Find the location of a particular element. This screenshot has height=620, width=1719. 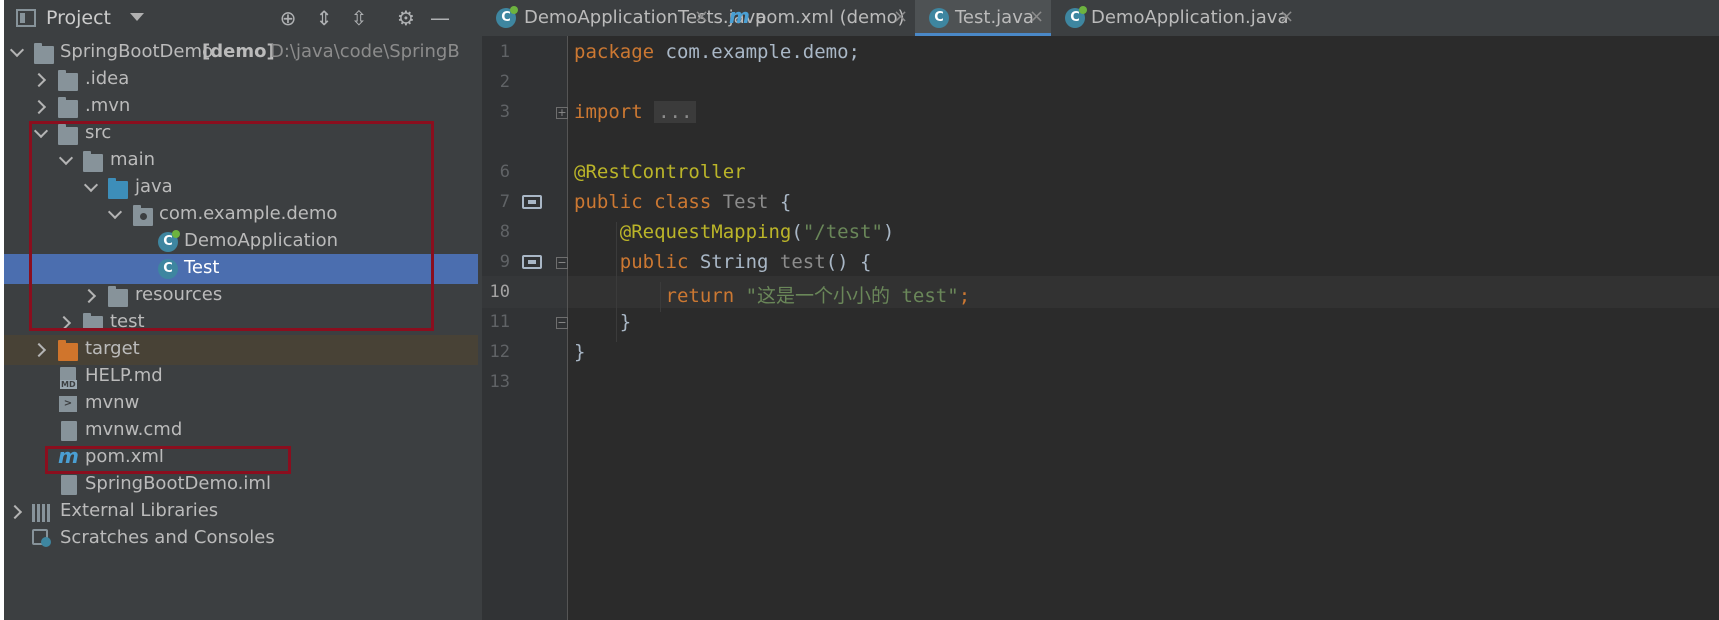

tree-item-label: HELP.md is located at coordinates (124, 375).